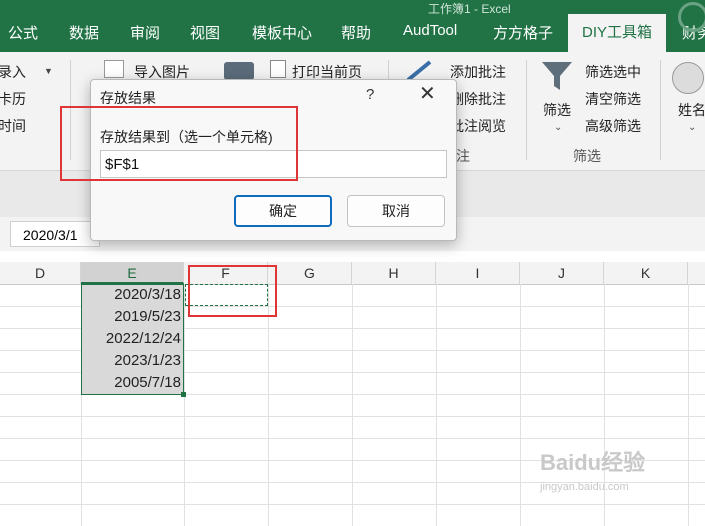 The image size is (705, 526). I want to click on dialog-title: 存放结果, so click(128, 98).